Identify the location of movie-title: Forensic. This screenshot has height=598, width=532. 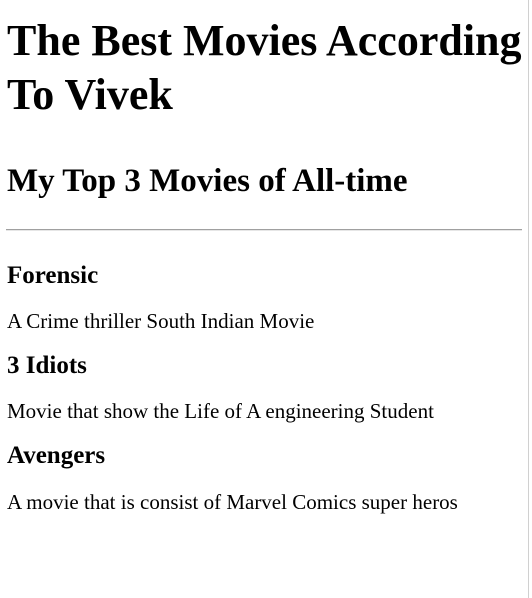
(53, 275).